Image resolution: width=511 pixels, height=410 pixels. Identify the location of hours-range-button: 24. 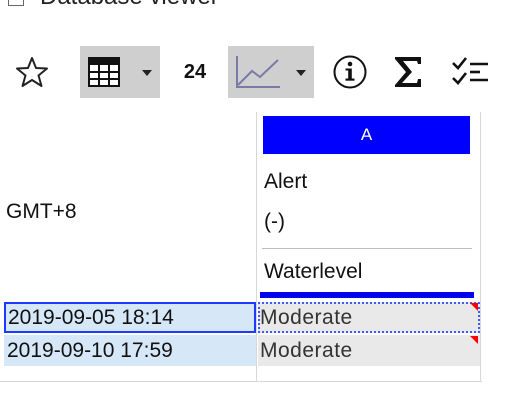
(195, 72).